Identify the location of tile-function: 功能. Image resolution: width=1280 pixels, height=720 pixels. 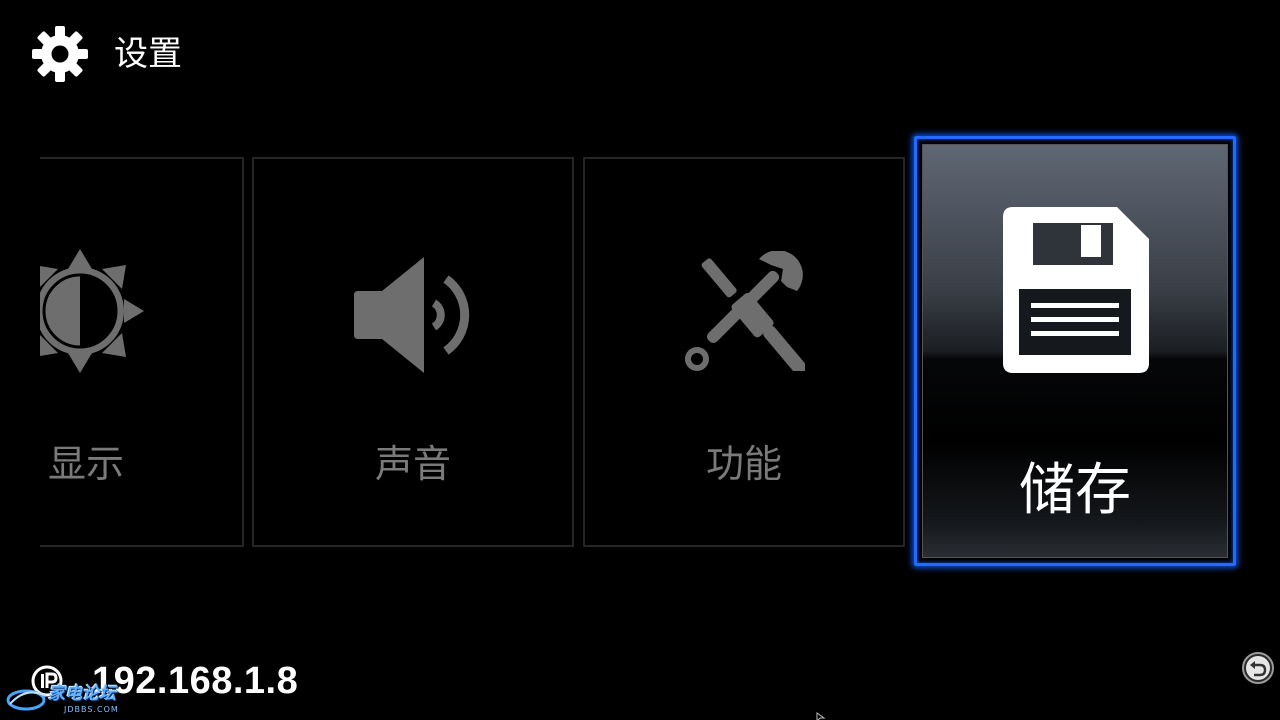
(744, 352).